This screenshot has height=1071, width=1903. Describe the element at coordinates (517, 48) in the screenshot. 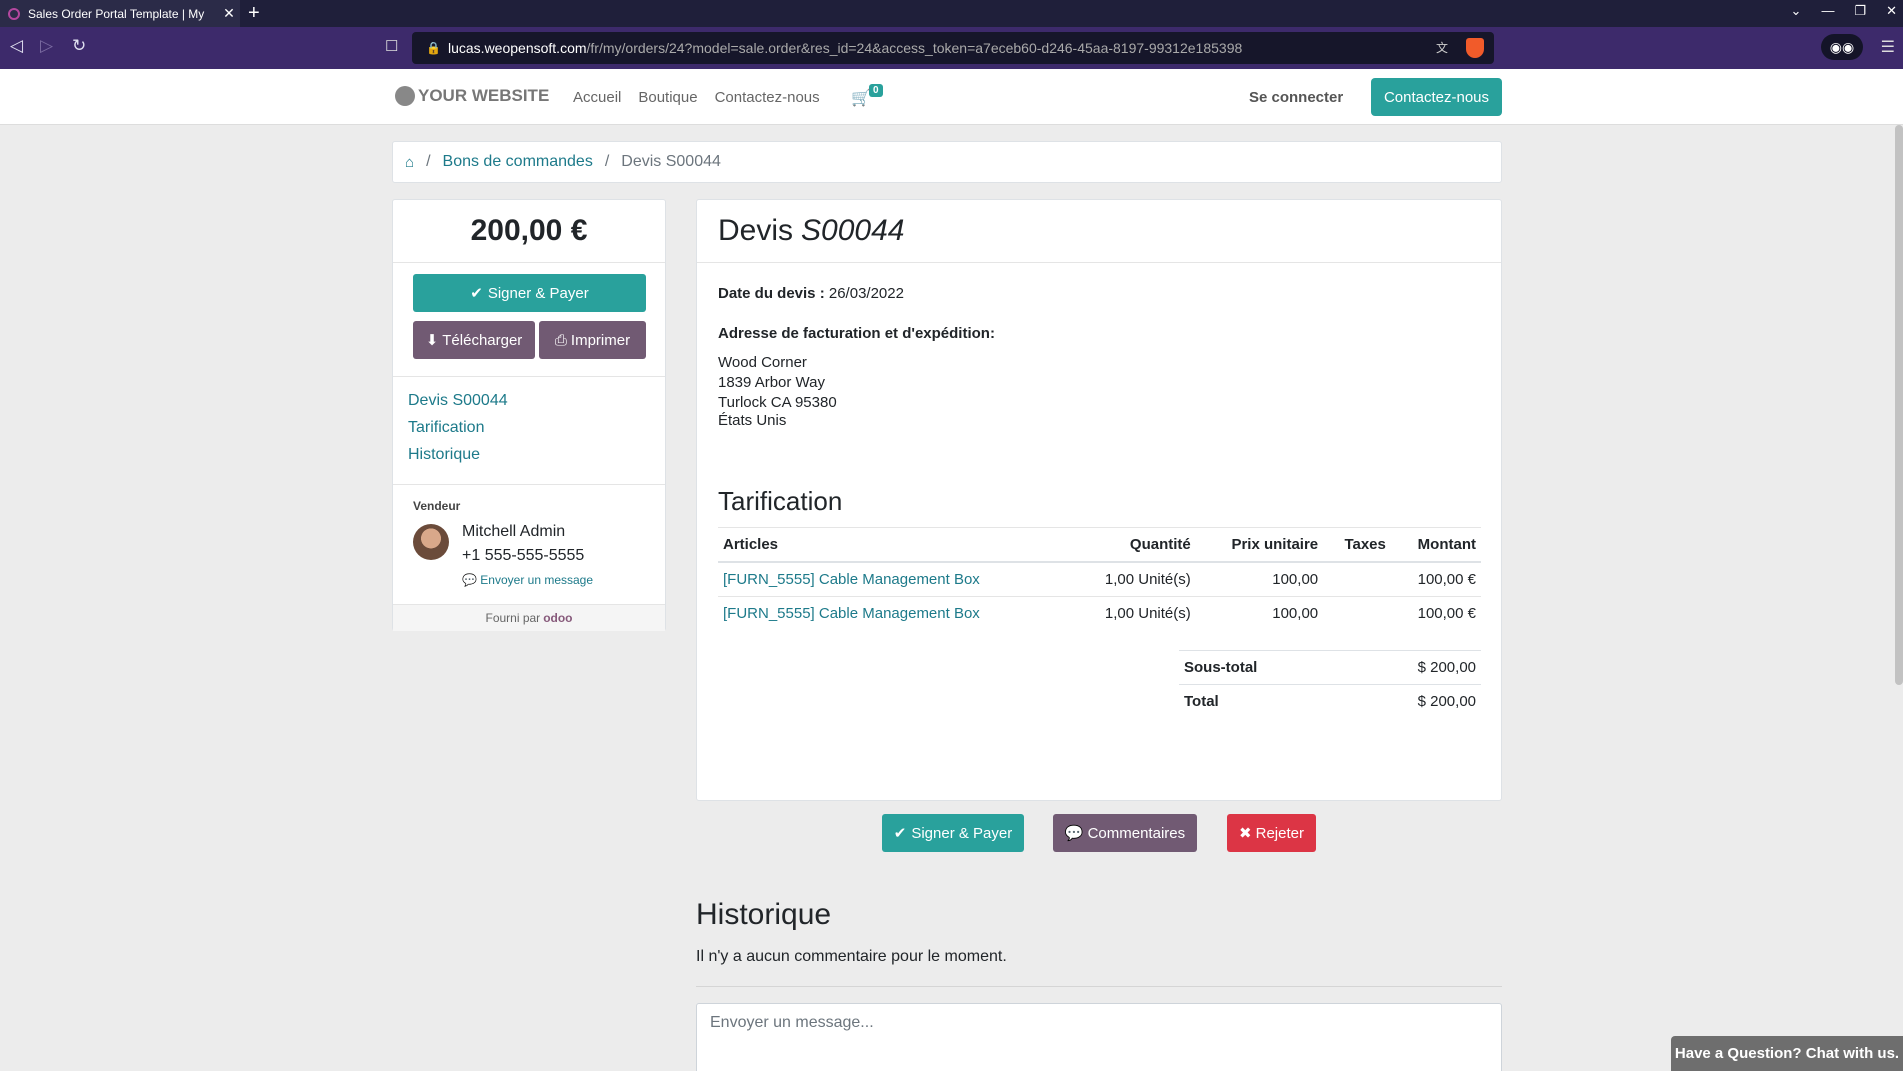

I see `url-host: lucas.weopensoft.com` at that location.